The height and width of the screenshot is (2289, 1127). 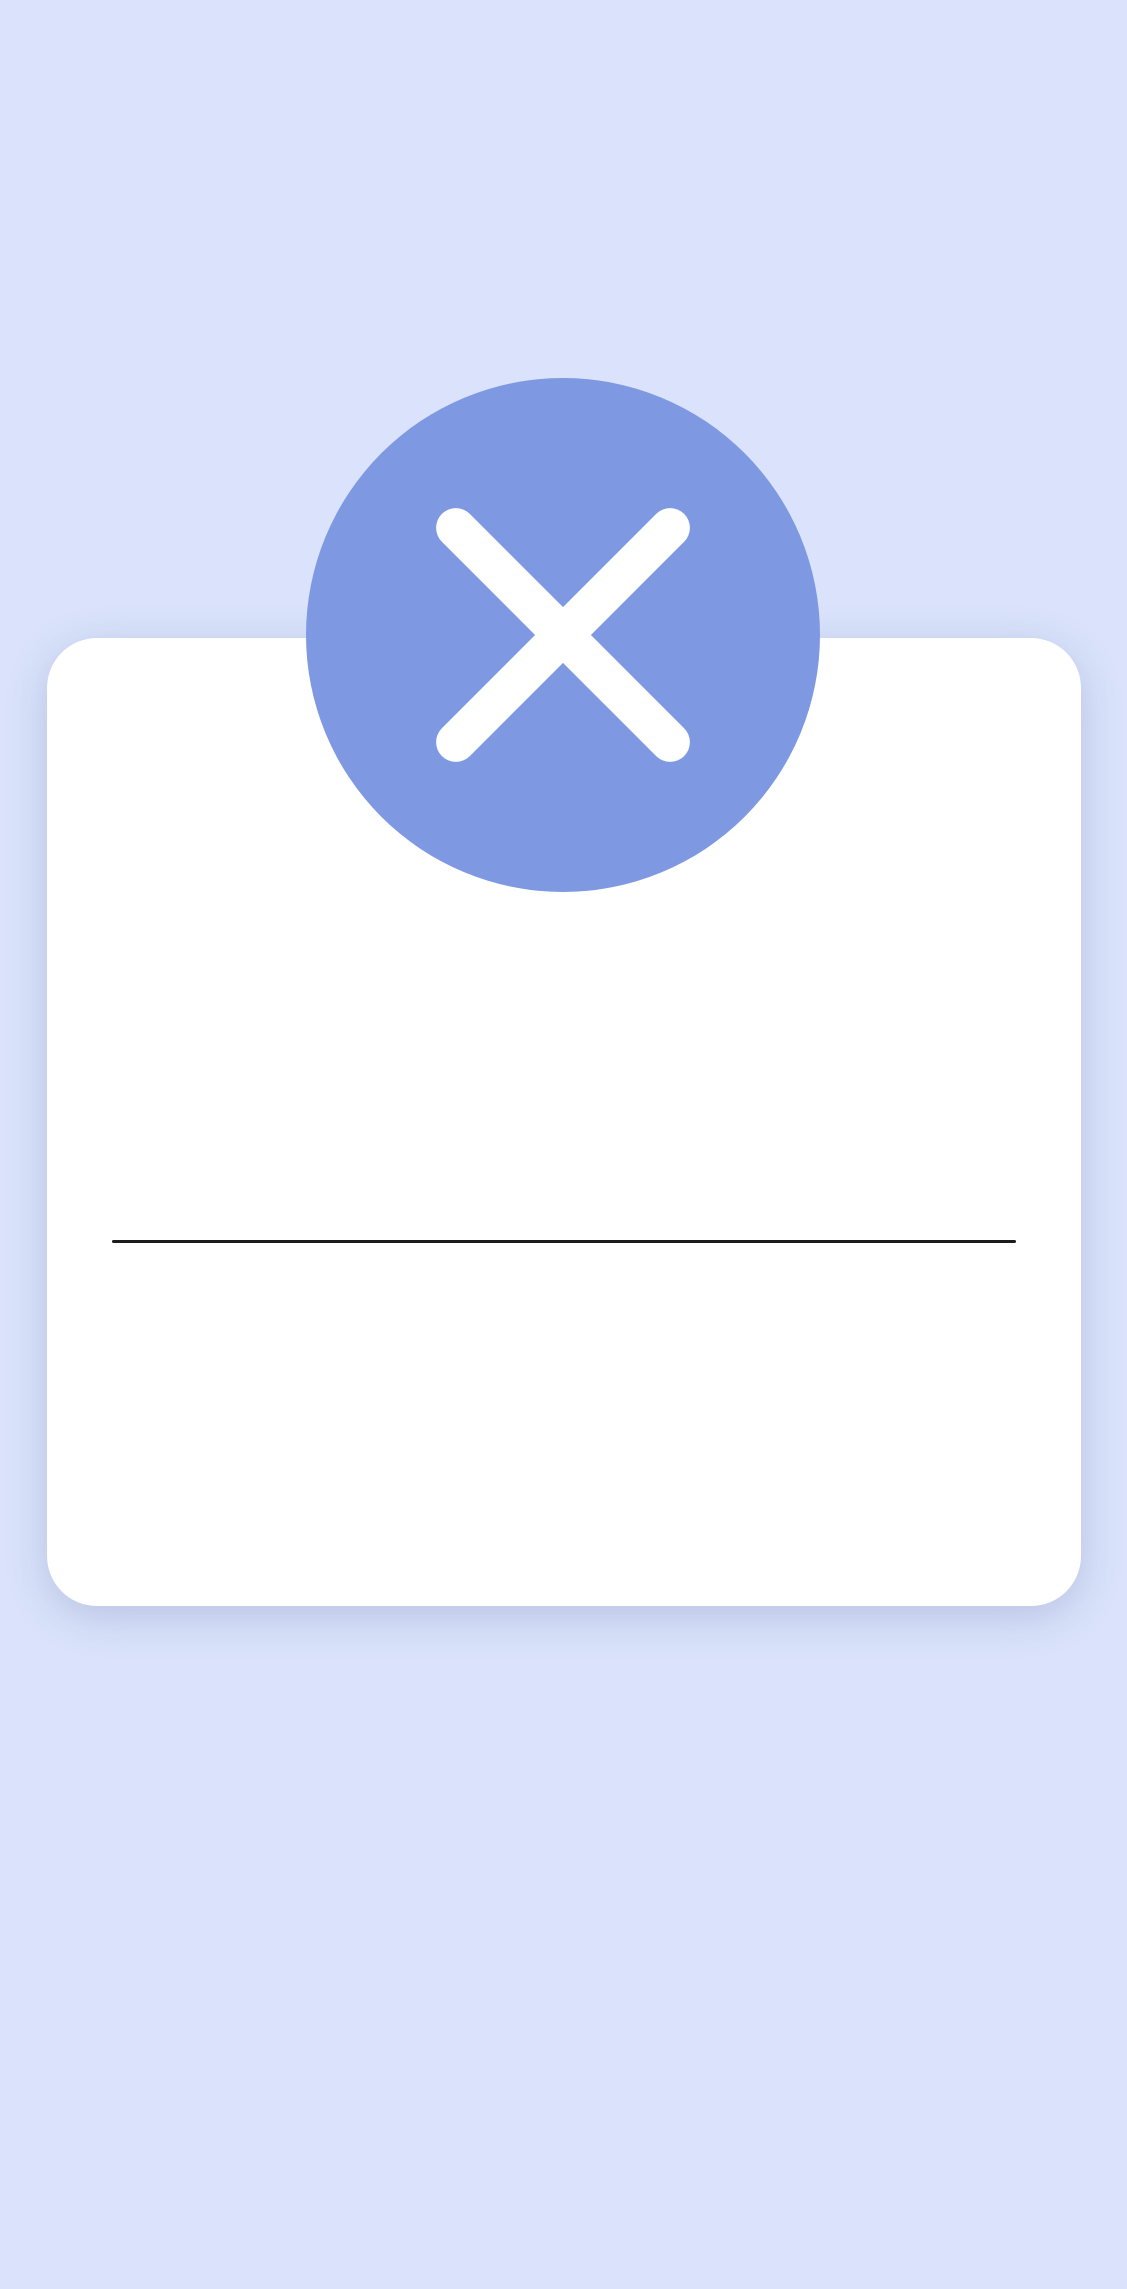 What do you see at coordinates (564, 1241) in the screenshot?
I see `divider` at bounding box center [564, 1241].